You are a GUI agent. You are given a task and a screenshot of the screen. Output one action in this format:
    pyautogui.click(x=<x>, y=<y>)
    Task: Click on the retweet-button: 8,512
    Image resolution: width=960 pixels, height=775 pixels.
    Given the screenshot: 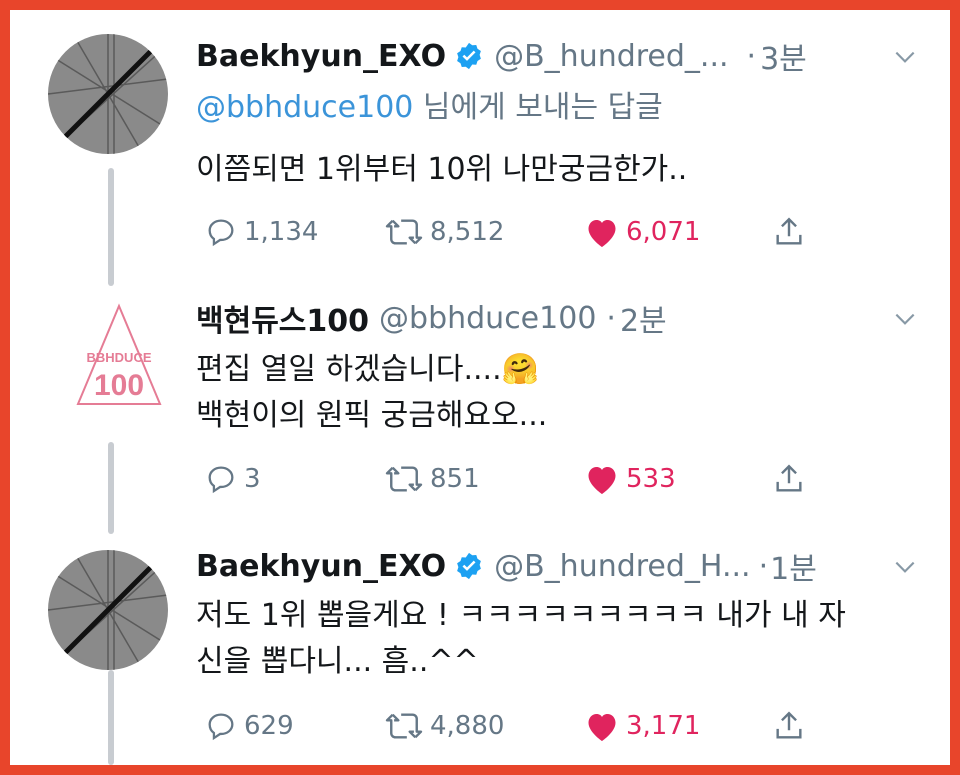 What is the action you would take?
    pyautogui.click(x=444, y=232)
    